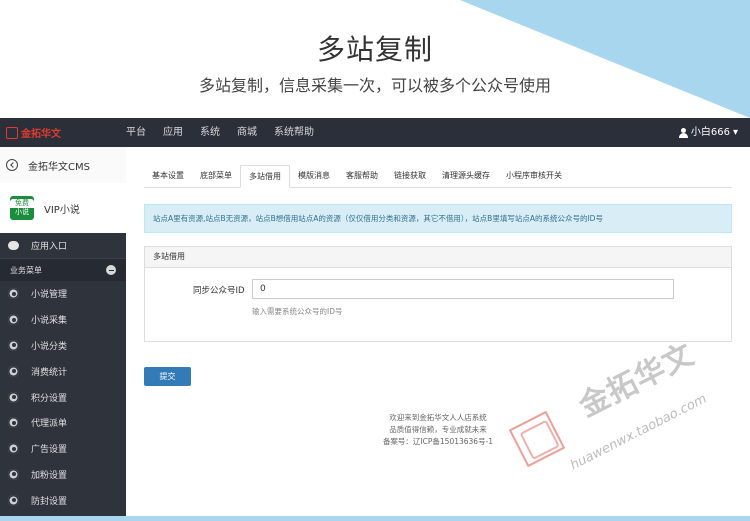 The width and height of the screenshot is (750, 521). I want to click on sidebar-section-business: 业务菜单, so click(63, 270).